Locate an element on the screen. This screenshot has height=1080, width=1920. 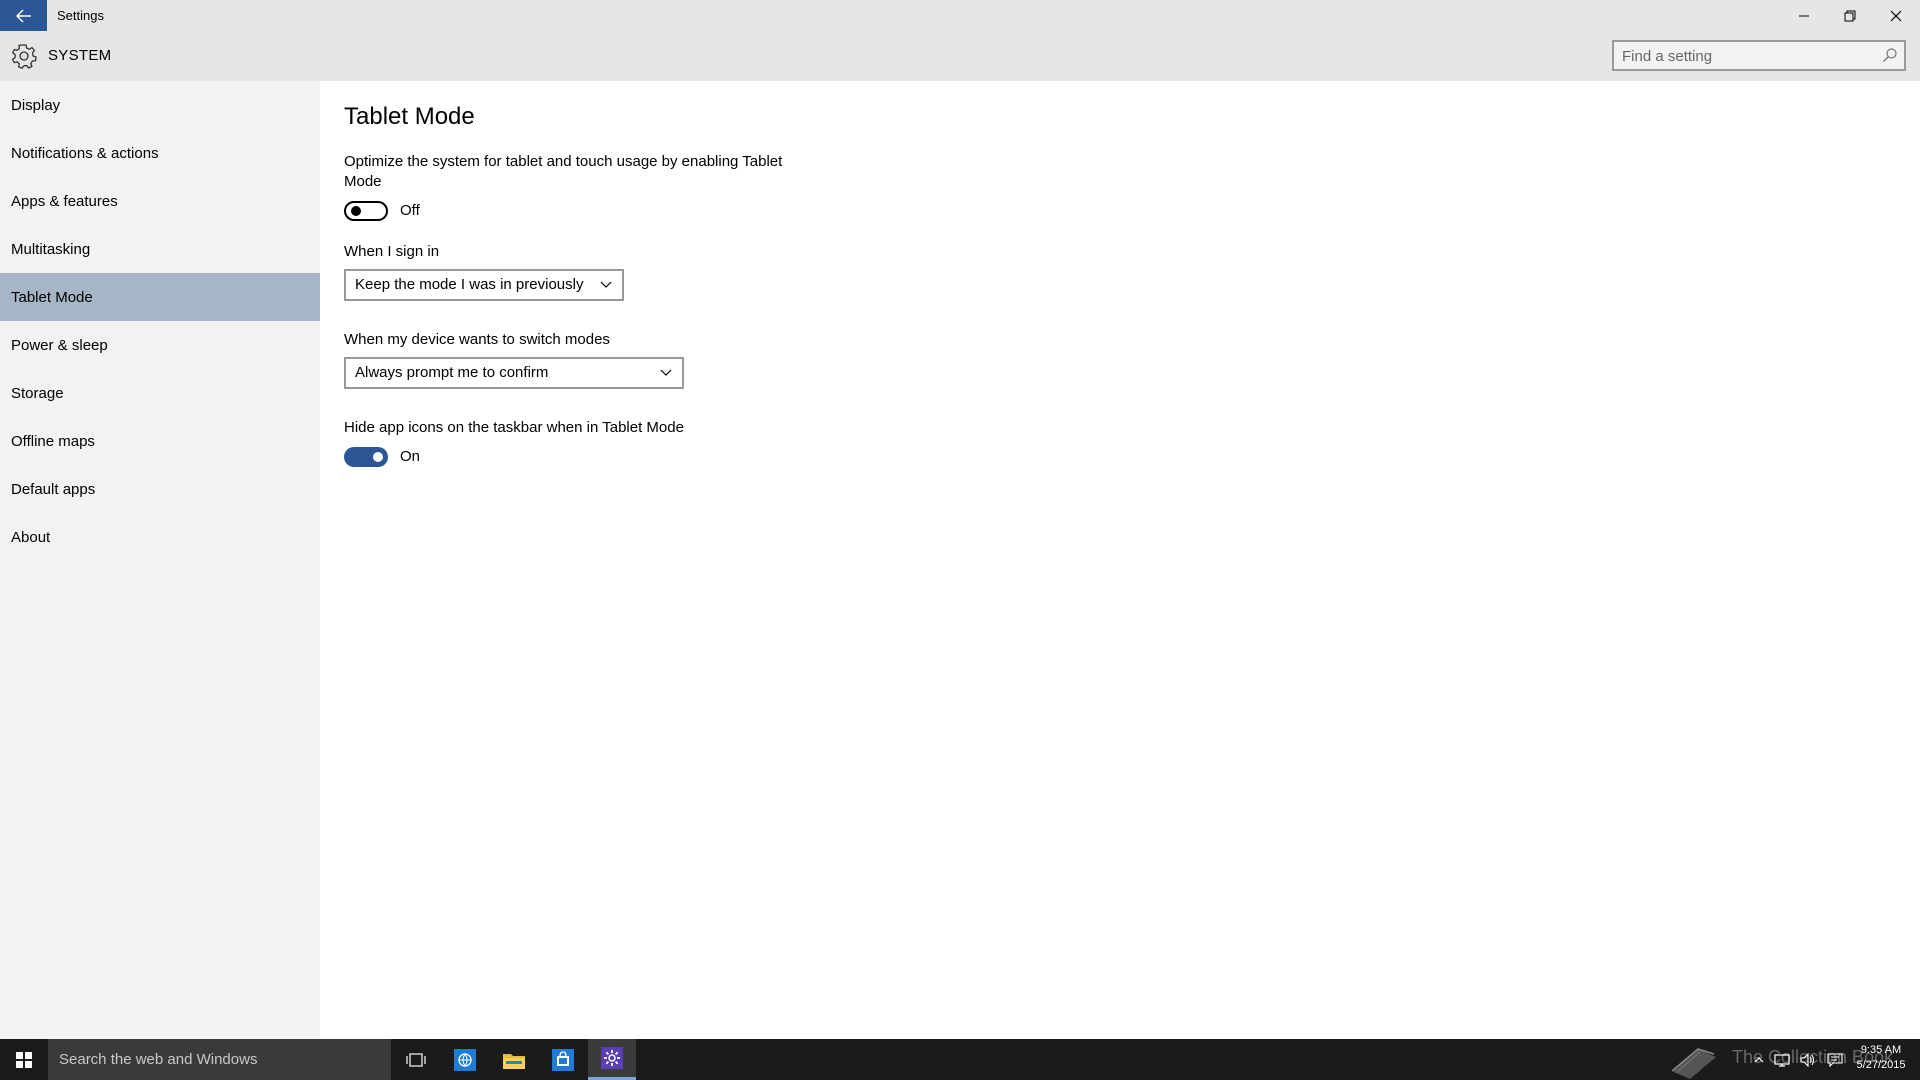
close-button is located at coordinates (1896, 15).